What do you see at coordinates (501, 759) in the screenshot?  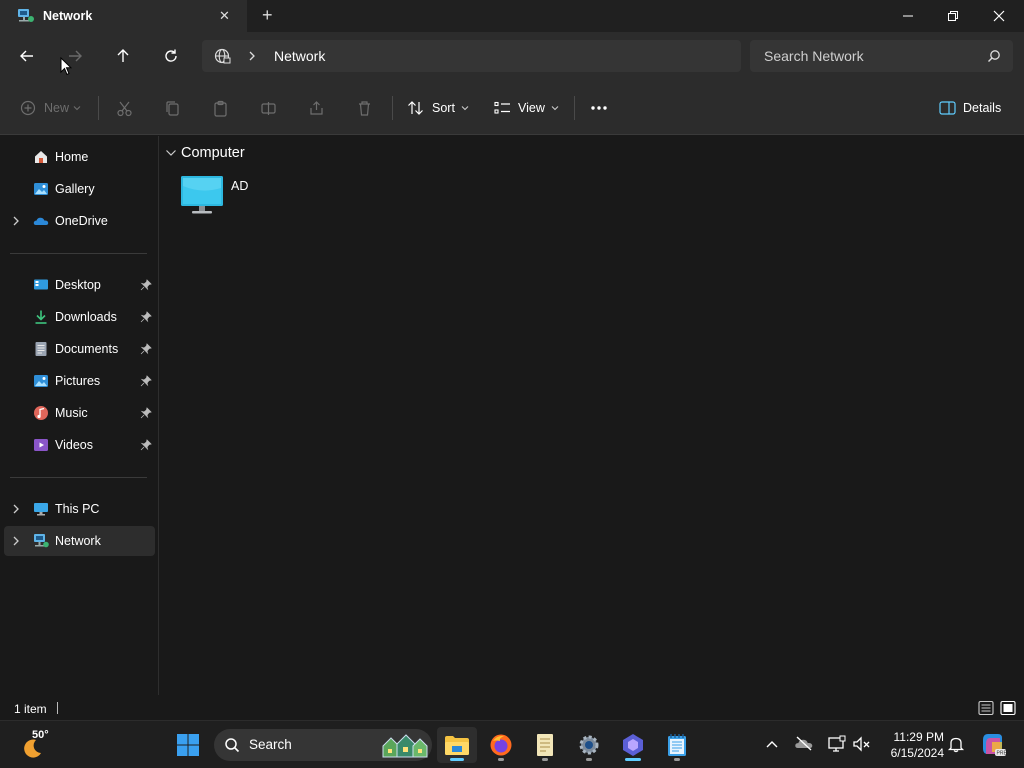 I see `running-indicator` at bounding box center [501, 759].